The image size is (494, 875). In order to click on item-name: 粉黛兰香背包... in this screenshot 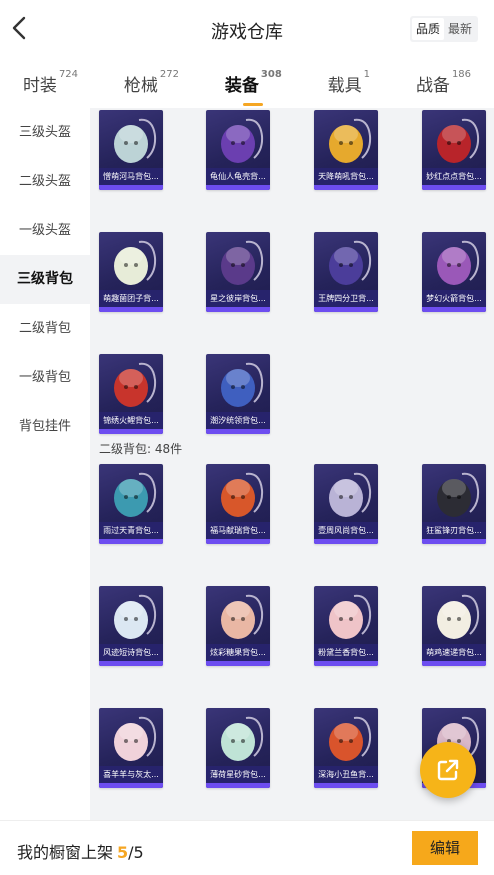, I will do `click(346, 652)`.